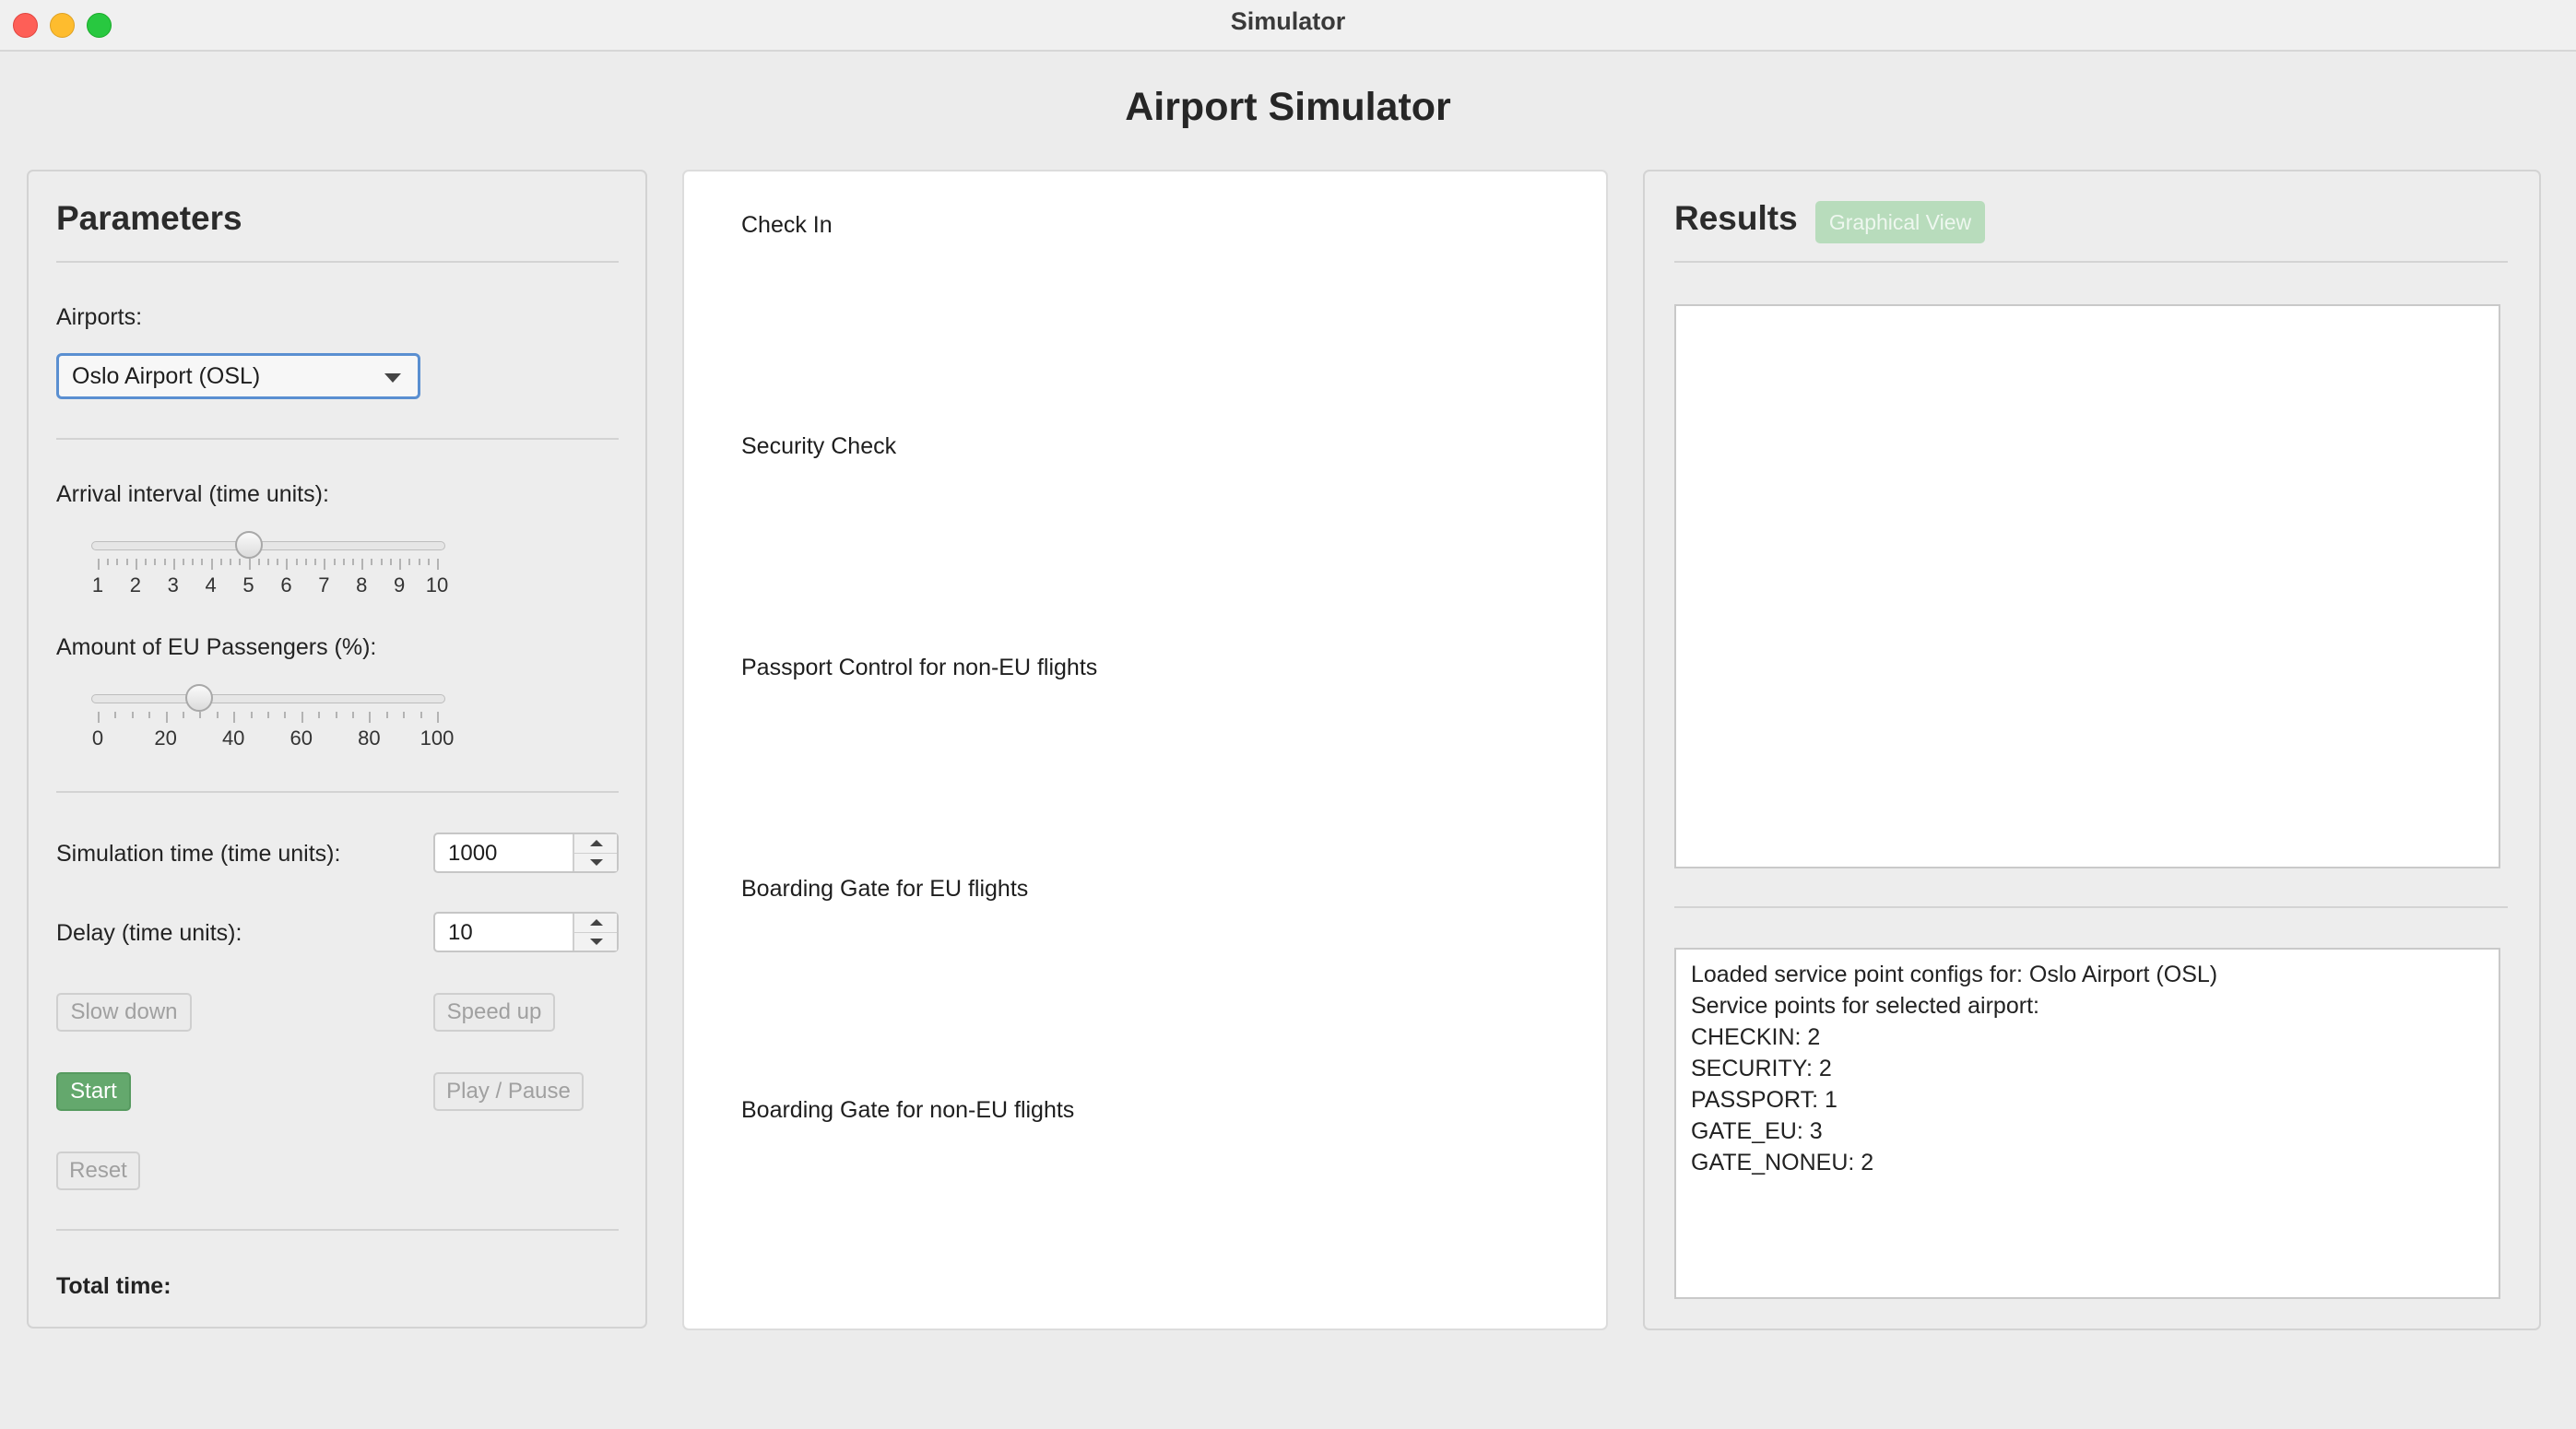 This screenshot has width=2576, height=1429. Describe the element at coordinates (259, 712) in the screenshot. I see `eu-passengers-slider: 0 20 40 60 80 100` at that location.